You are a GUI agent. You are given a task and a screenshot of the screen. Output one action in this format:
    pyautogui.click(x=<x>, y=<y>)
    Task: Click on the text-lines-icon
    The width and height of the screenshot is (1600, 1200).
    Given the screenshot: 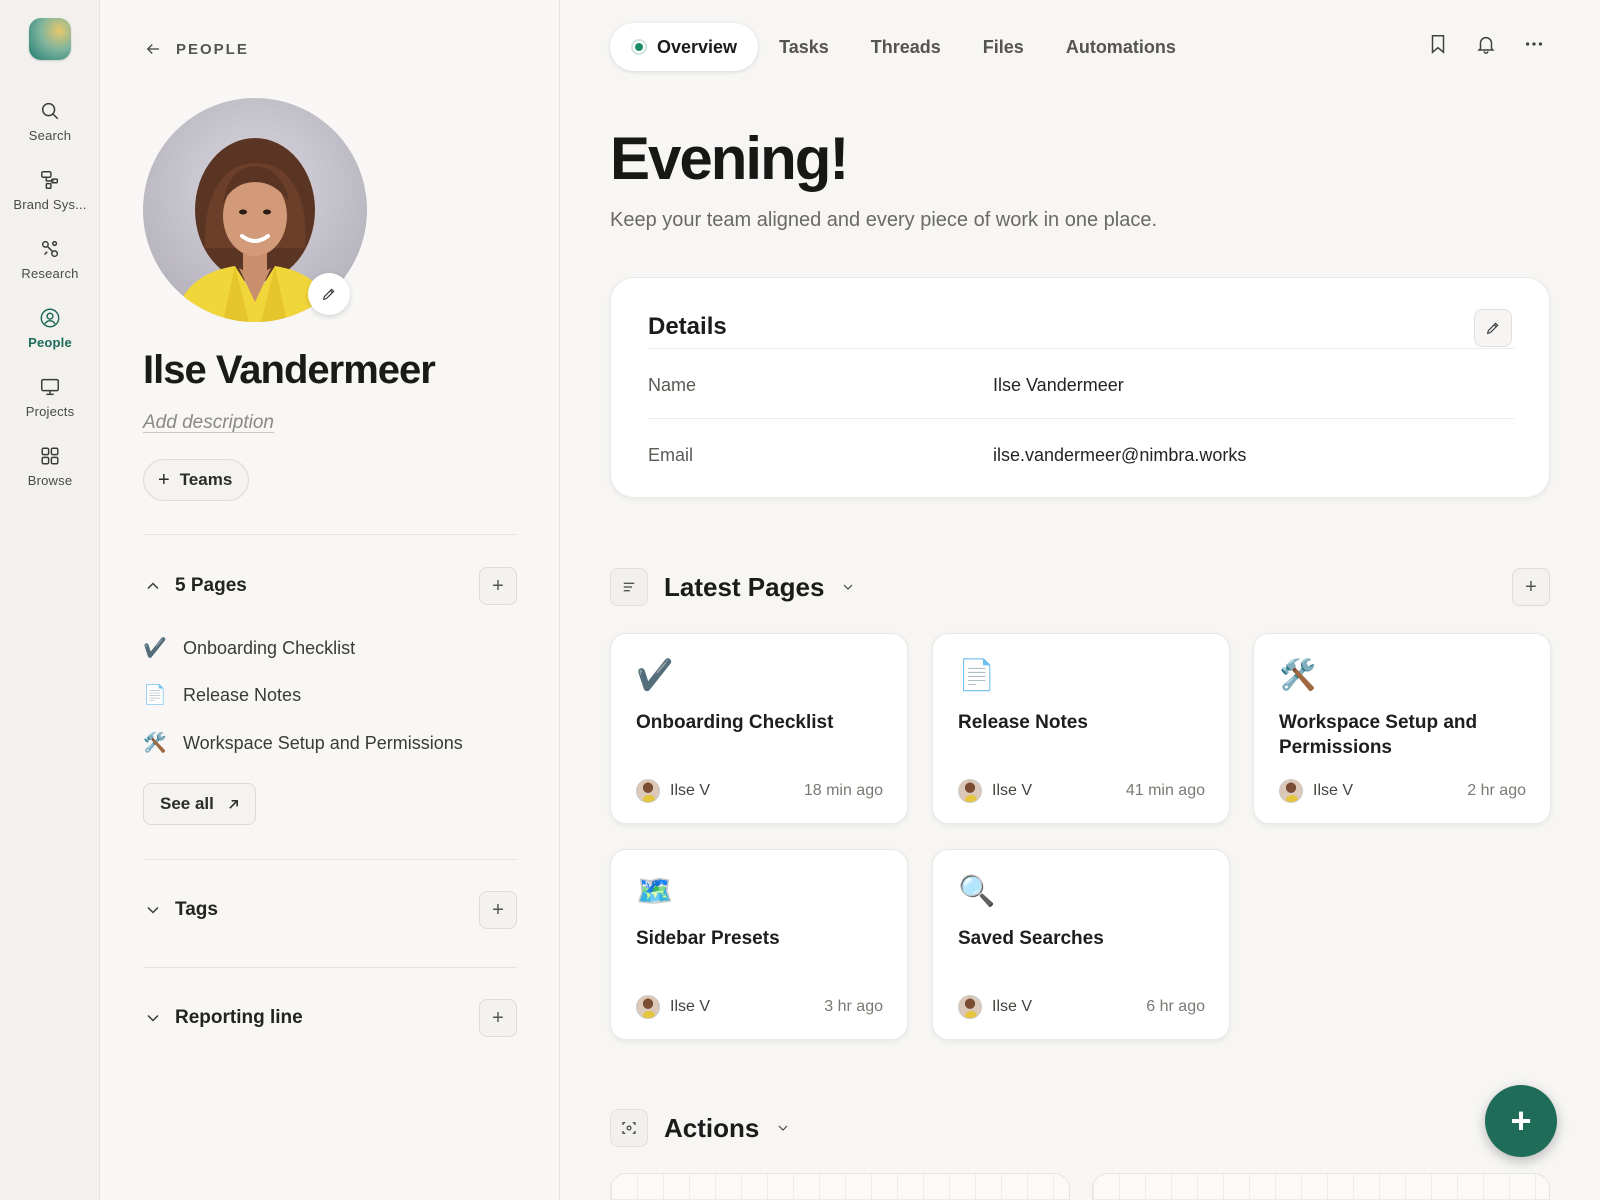 What is the action you would take?
    pyautogui.click(x=629, y=587)
    